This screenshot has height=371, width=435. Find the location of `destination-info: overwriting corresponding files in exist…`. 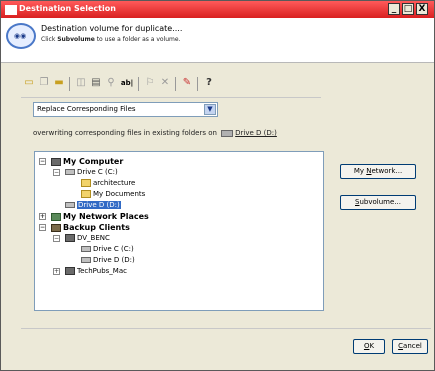

destination-info: overwriting corresponding files in exist… is located at coordinates (155, 133).